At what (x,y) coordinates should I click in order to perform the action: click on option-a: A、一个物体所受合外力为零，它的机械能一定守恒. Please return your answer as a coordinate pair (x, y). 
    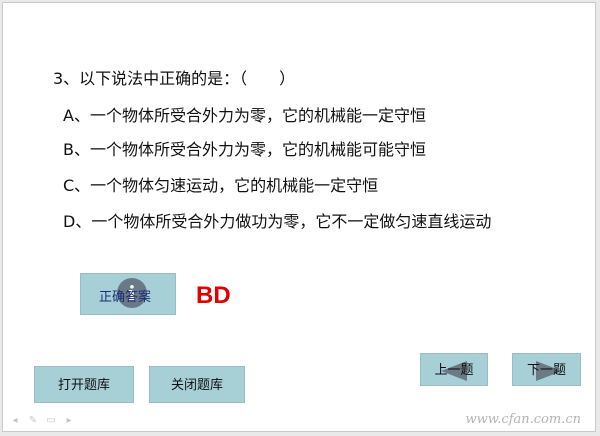
    Looking at the image, I should click on (244, 115).